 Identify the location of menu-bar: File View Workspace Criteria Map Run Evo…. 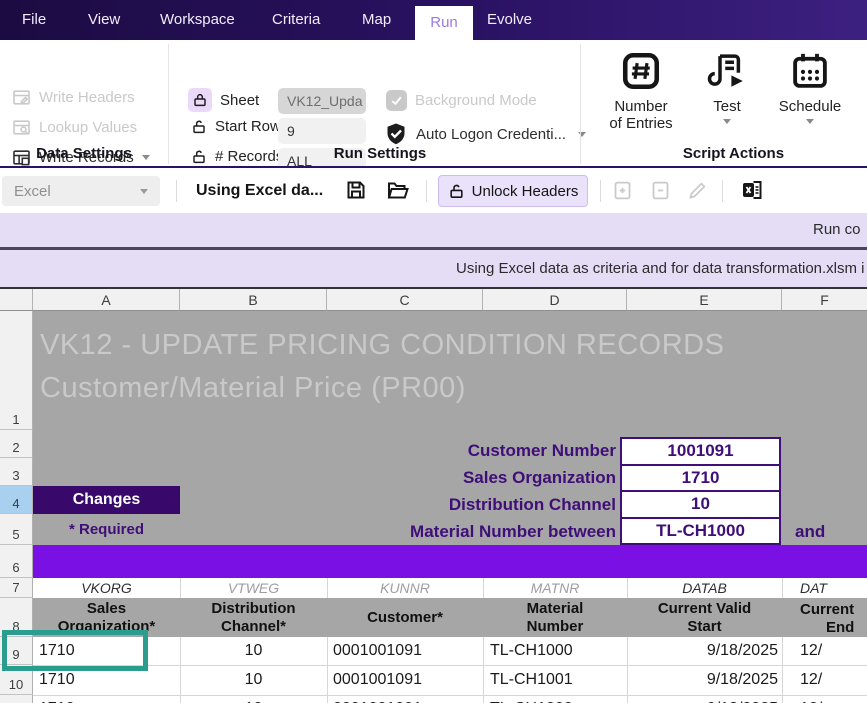
(433, 20).